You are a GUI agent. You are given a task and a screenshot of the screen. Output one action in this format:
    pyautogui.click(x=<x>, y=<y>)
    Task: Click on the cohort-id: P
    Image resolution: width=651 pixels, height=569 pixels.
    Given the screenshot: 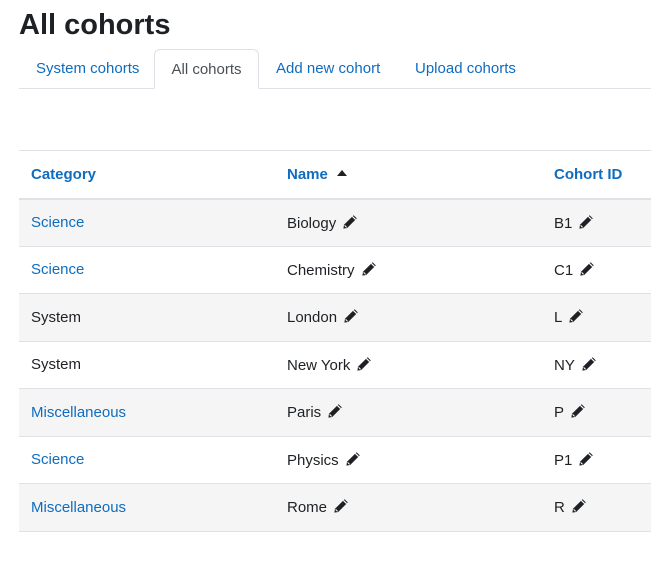 What is the action you would take?
    pyautogui.click(x=559, y=413)
    